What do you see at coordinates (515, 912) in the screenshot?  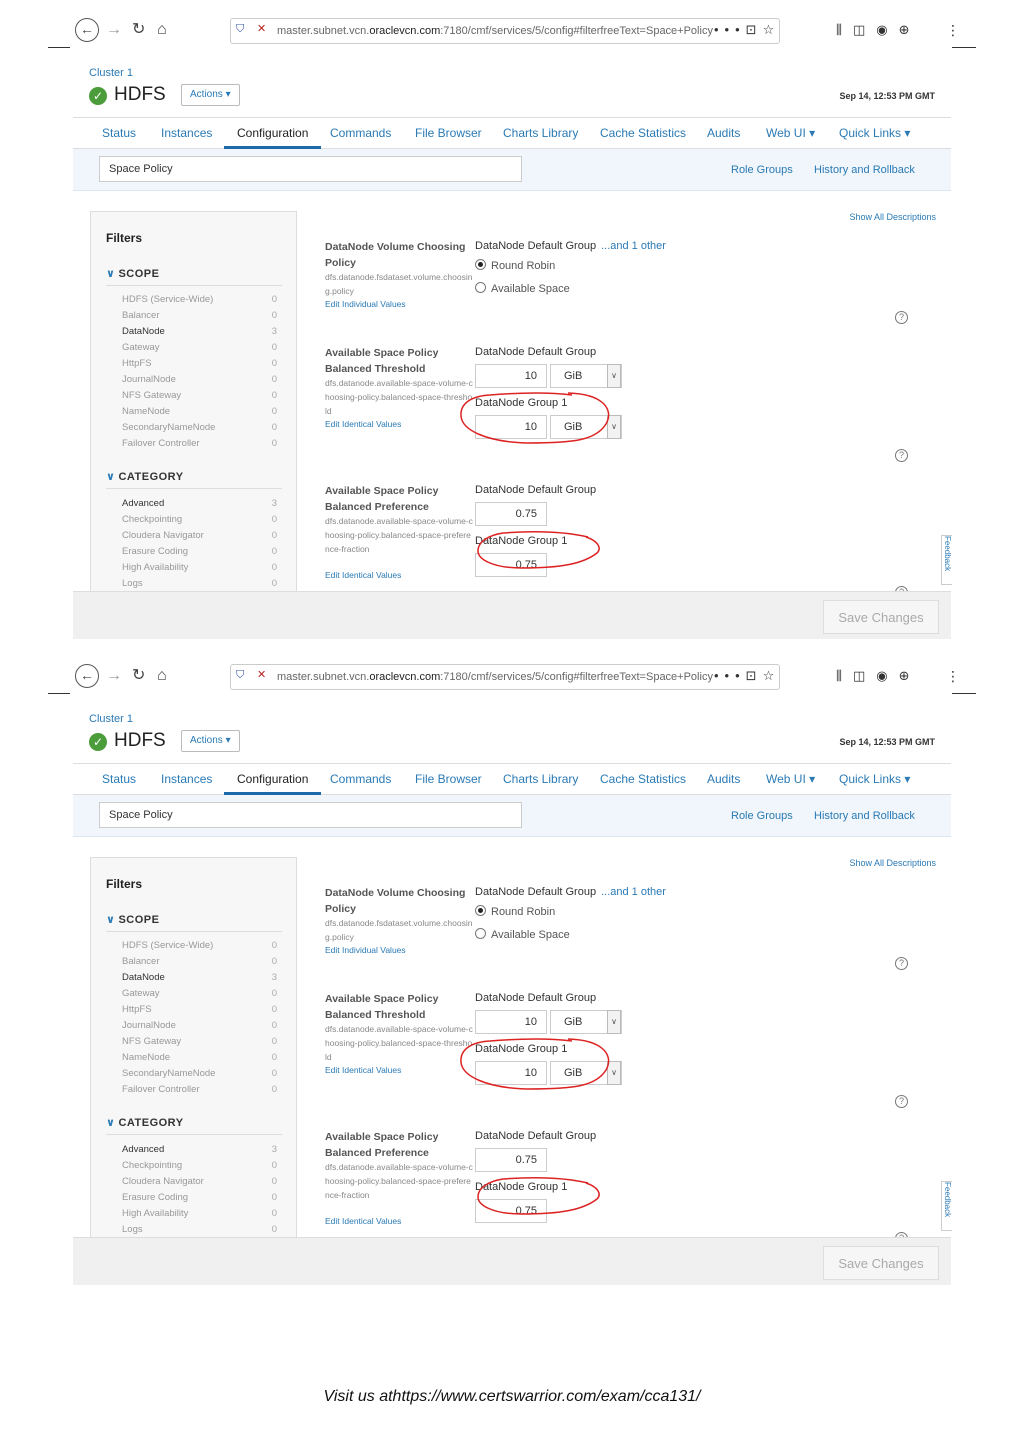 I see `radio-round-robin: Round Robin` at bounding box center [515, 912].